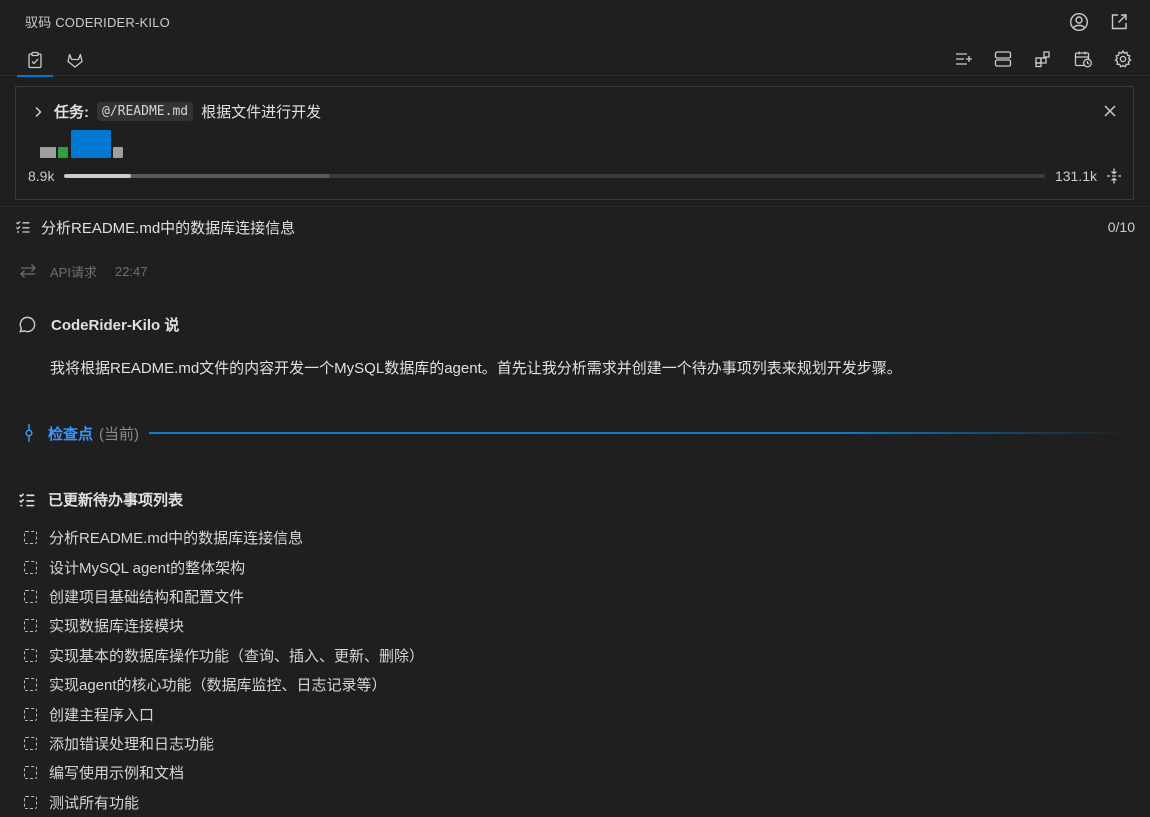 The width and height of the screenshot is (1150, 817). I want to click on tab-tasks, so click(35, 62).